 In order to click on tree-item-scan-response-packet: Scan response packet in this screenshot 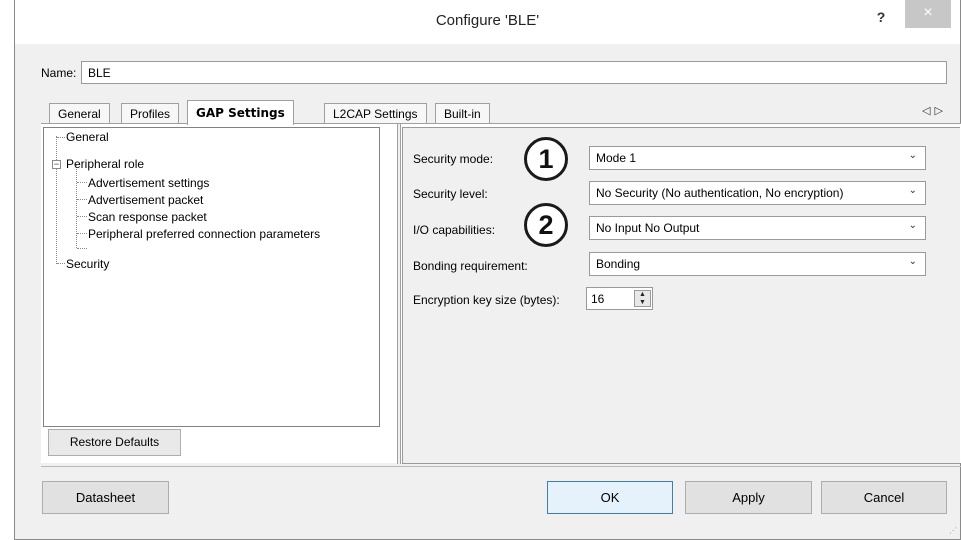, I will do `click(147, 217)`.